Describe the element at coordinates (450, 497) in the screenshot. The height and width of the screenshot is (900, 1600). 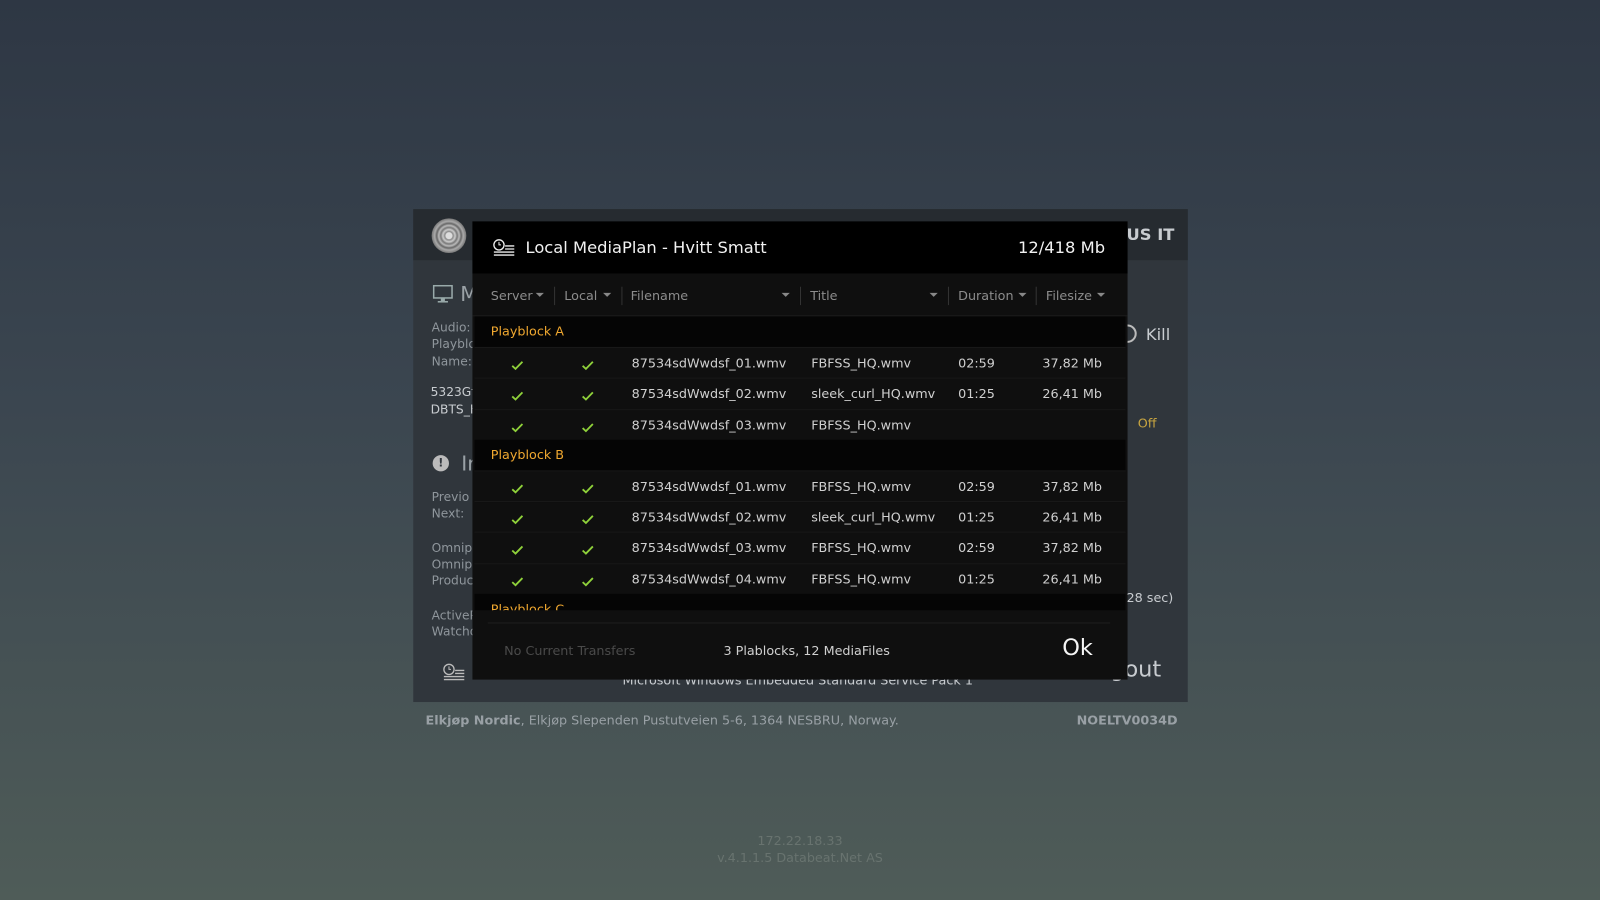
I see `previous-label: Previo` at that location.